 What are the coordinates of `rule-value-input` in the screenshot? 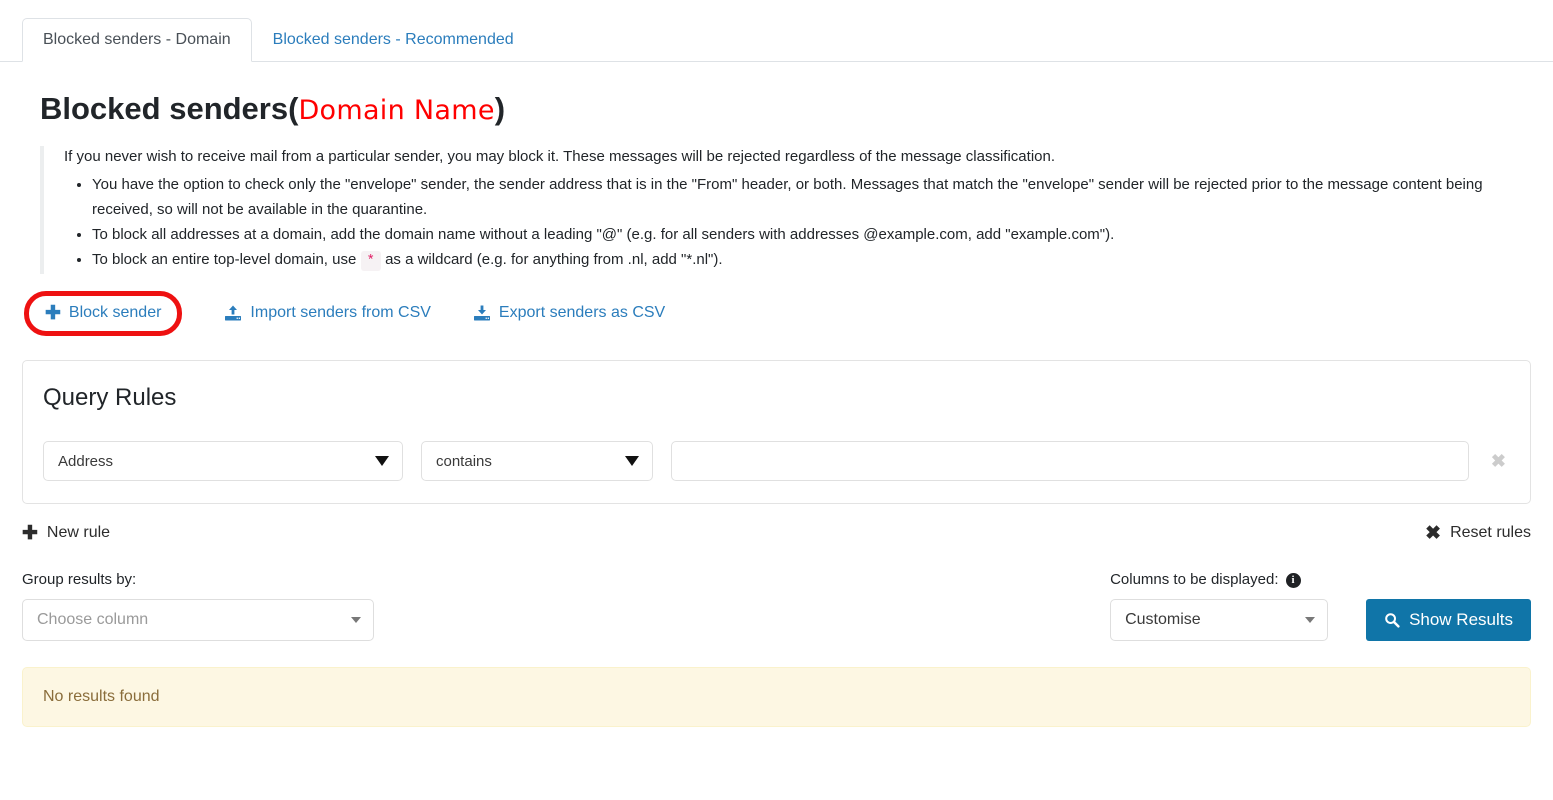 It's located at (1070, 461).